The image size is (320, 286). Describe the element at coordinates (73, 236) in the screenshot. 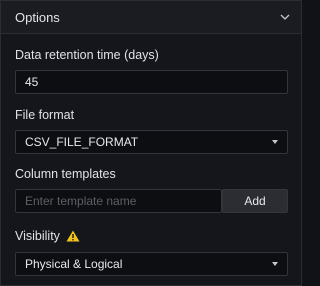

I see `warning-icon` at that location.